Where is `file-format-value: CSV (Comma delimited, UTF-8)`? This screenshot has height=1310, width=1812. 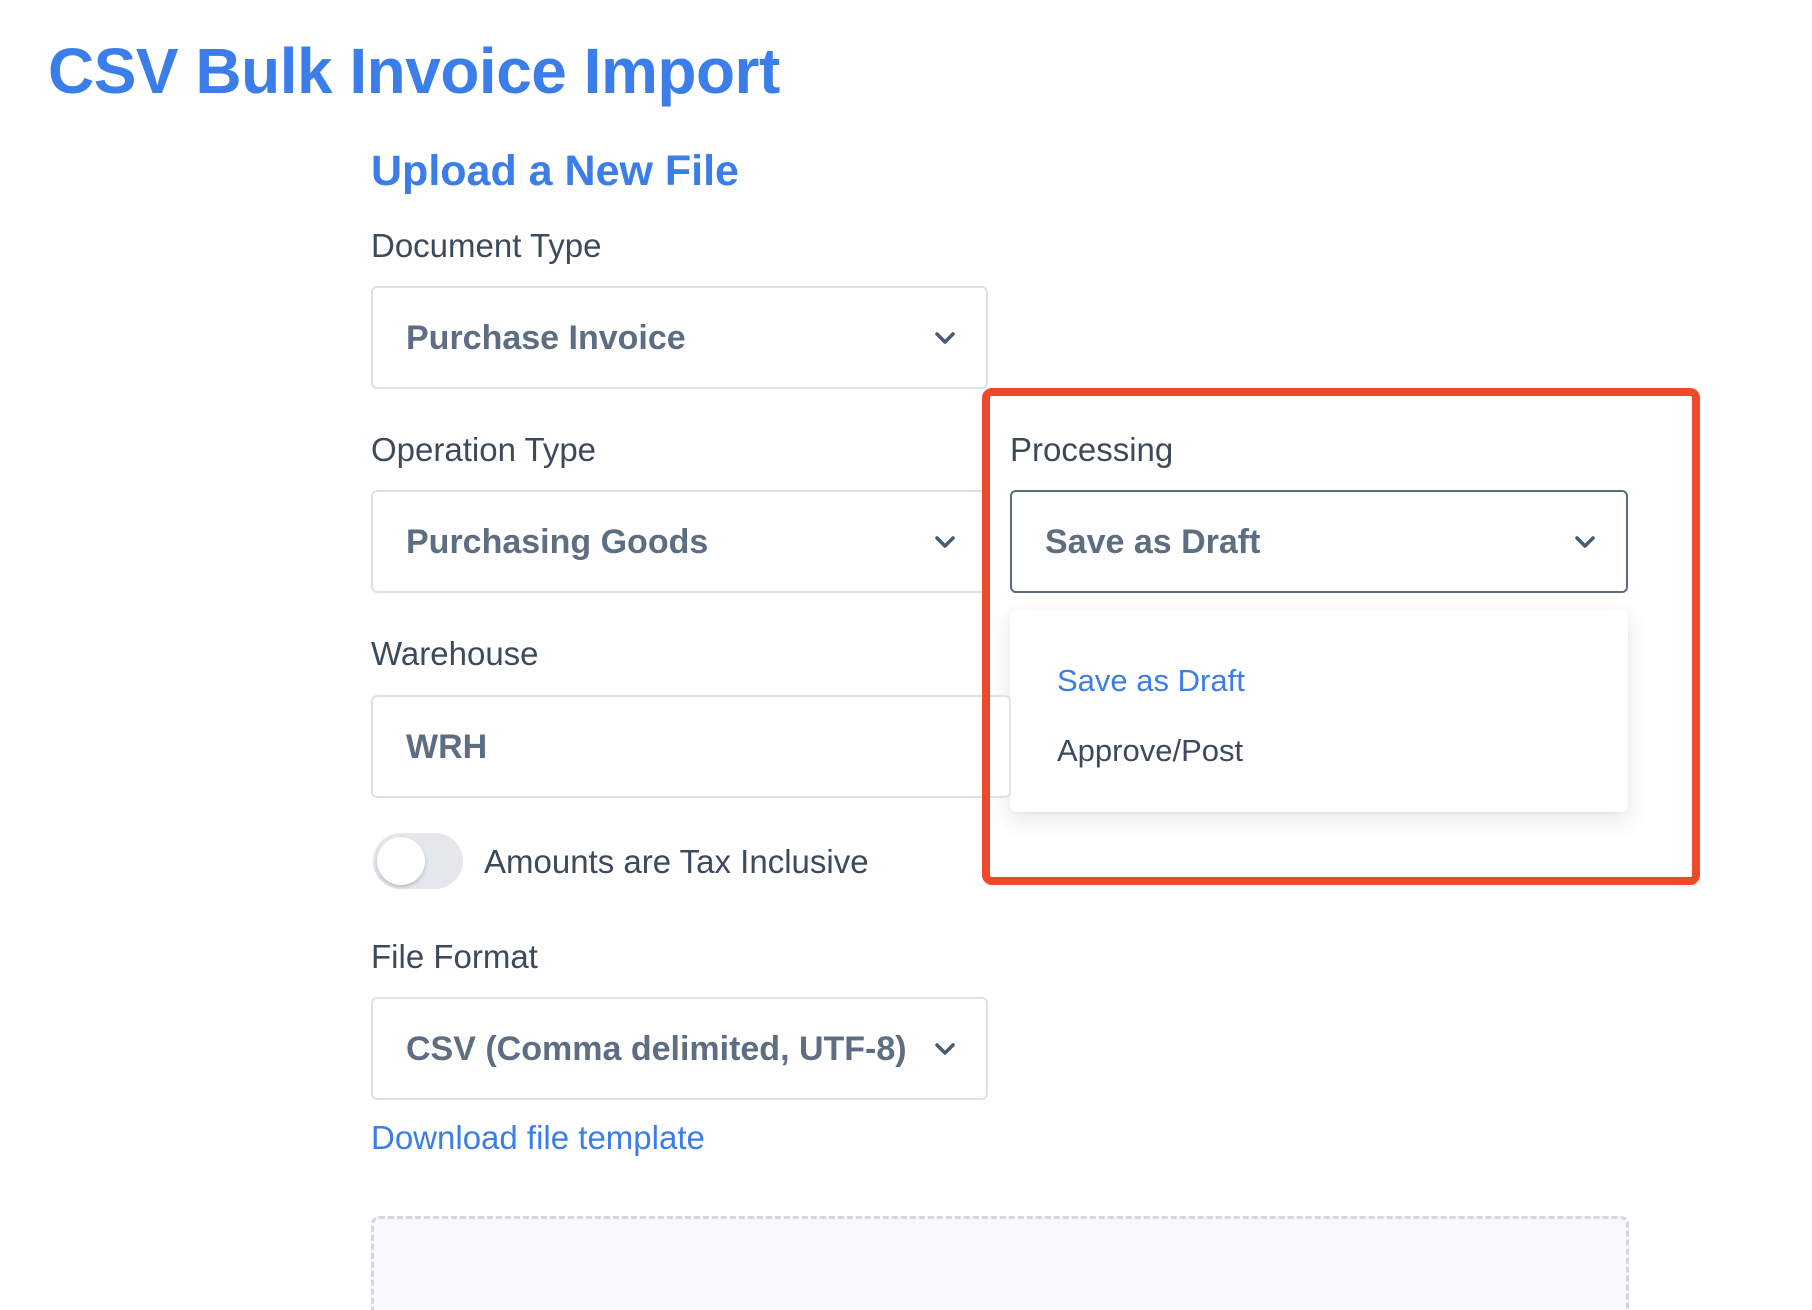 file-format-value: CSV (Comma delimited, UTF-8) is located at coordinates (656, 1048).